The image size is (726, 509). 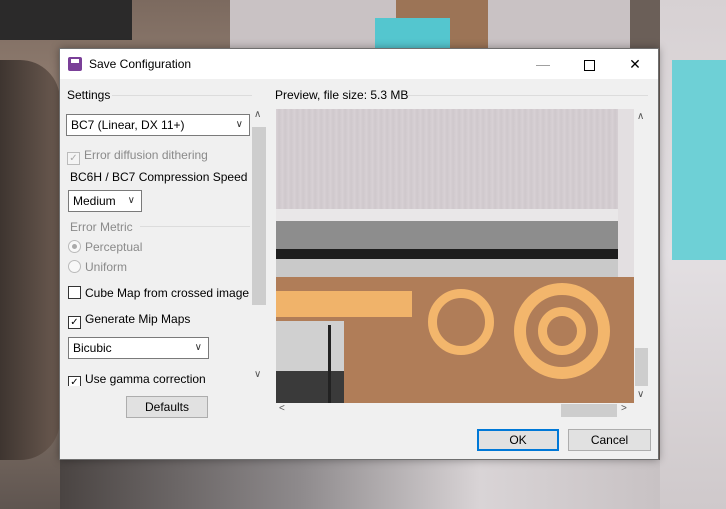 What do you see at coordinates (140, 64) in the screenshot?
I see `window-title: Save Configuration` at bounding box center [140, 64].